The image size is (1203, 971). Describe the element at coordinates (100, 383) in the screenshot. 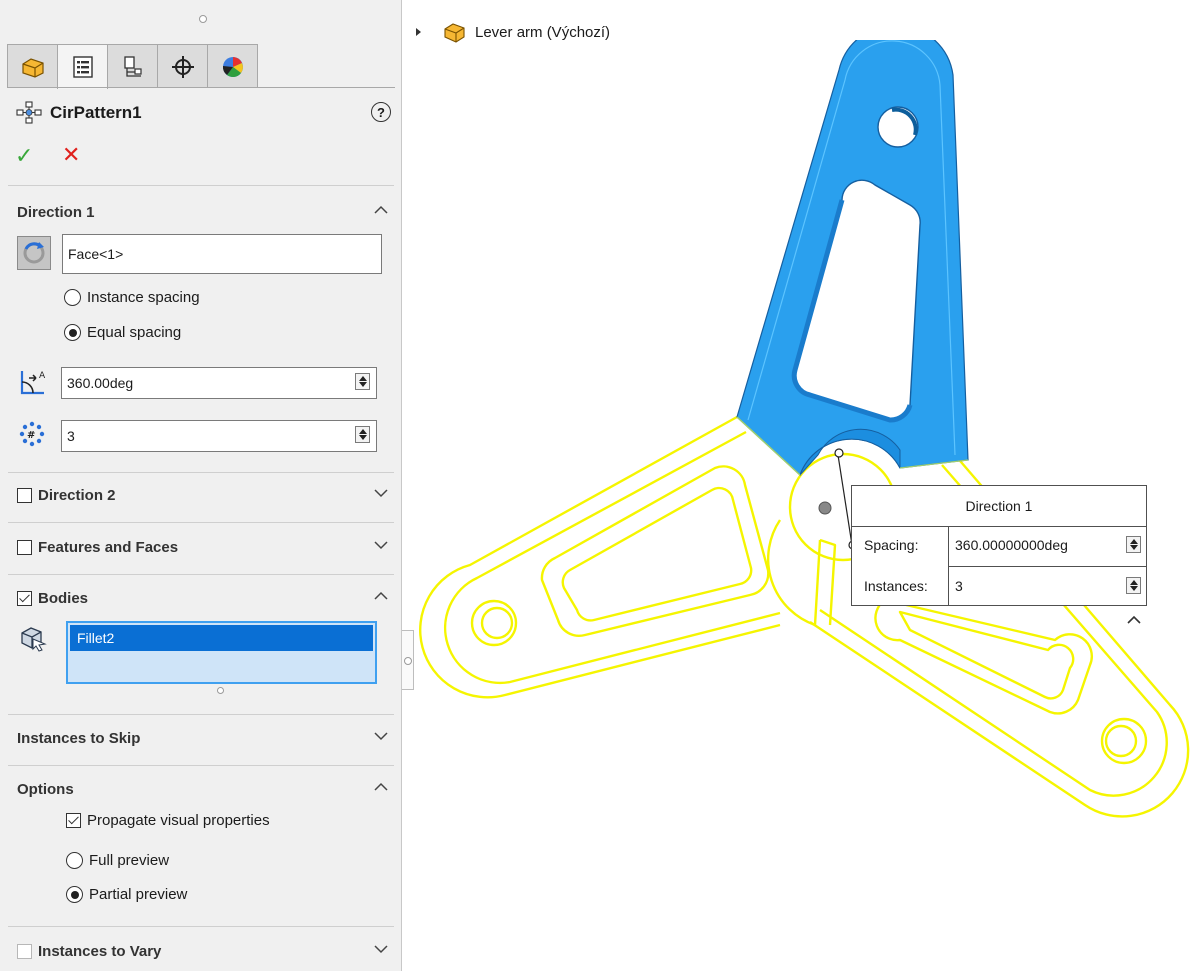

I see `angle-value: 360.00deg` at that location.